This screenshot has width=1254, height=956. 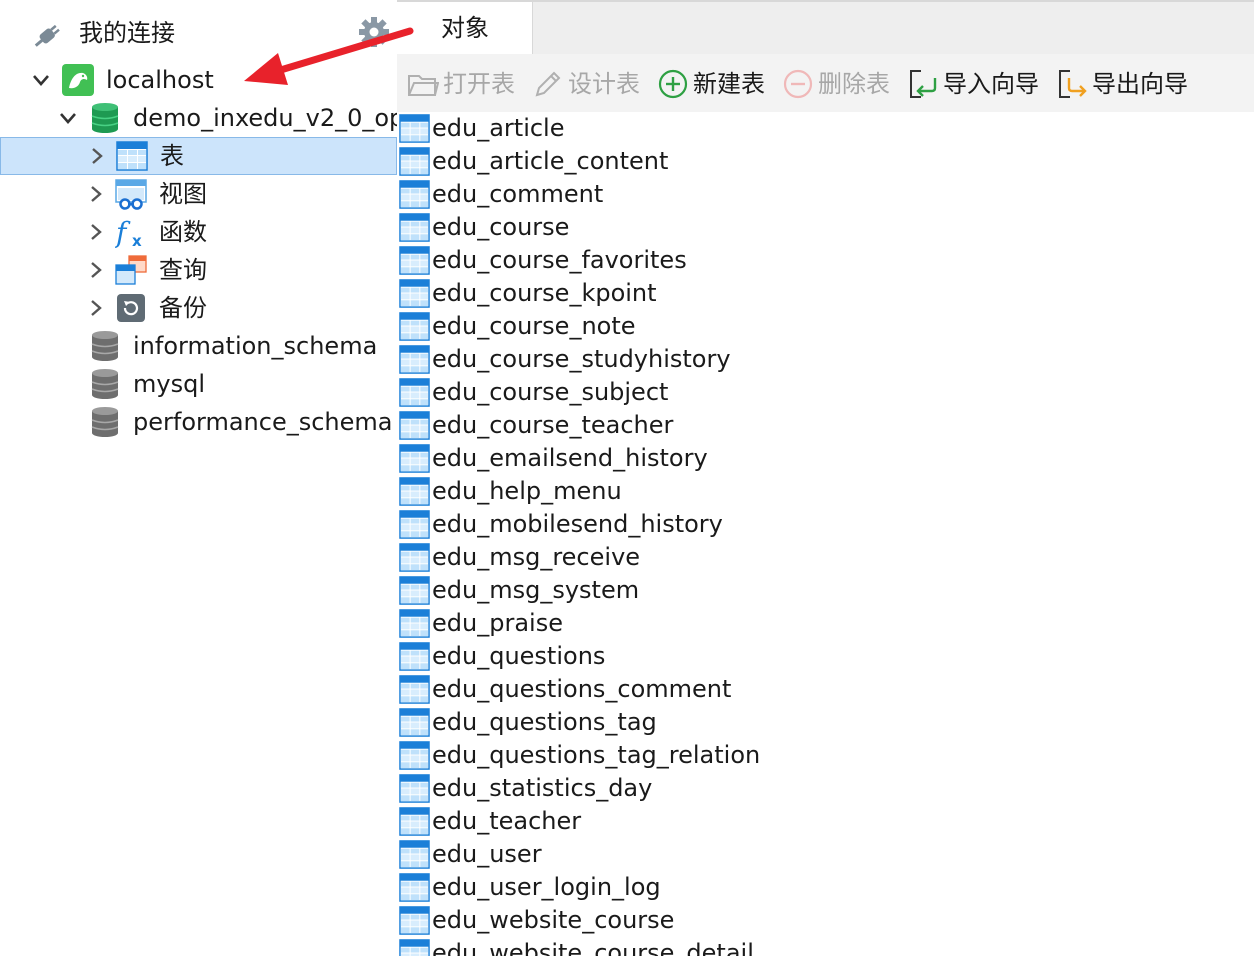 I want to click on tree-database-demo: demo_inxedu_v2_0_op, so click(x=198, y=118).